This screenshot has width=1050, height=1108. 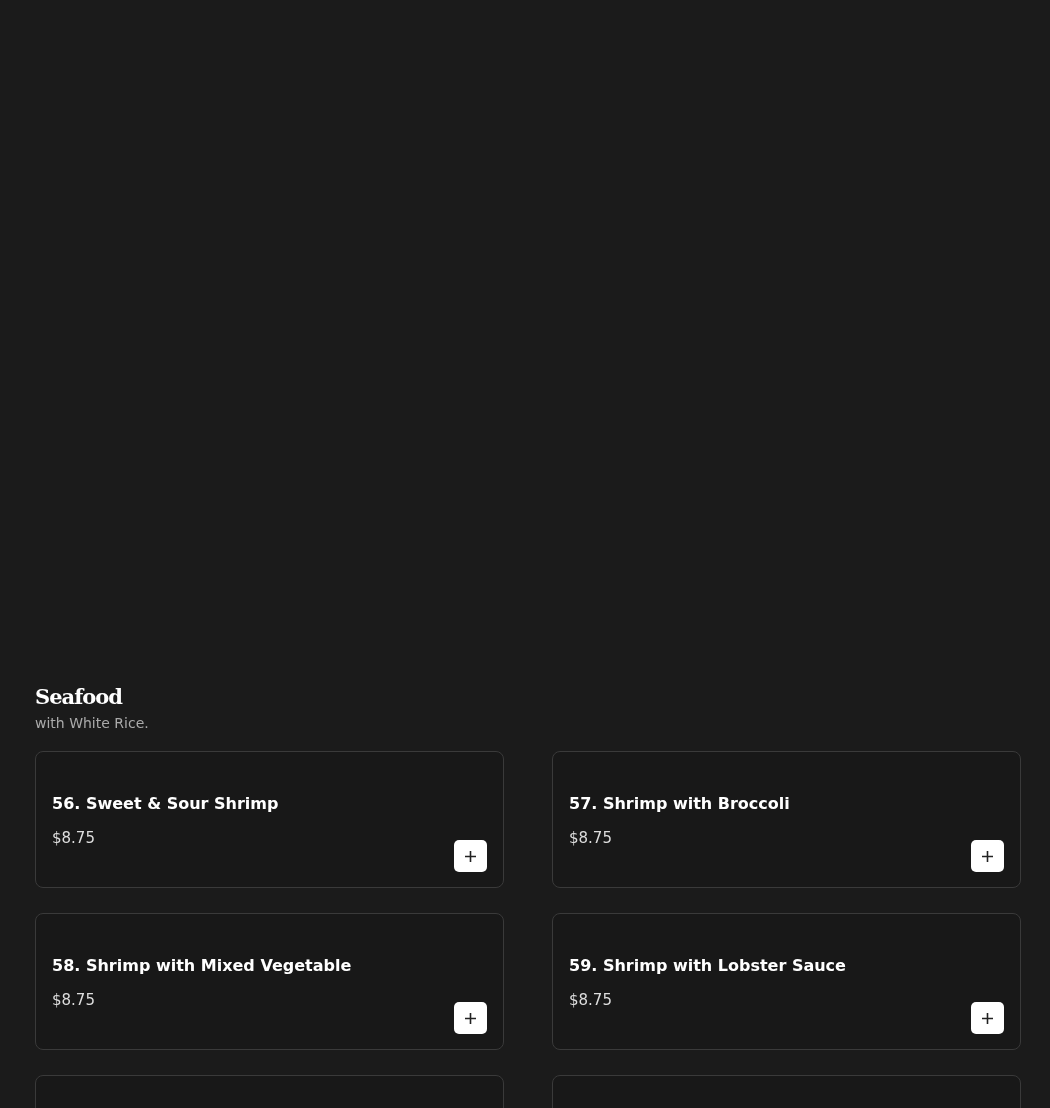 I want to click on menu-item-card: 59. Shrimp with Lobster Sauce $8.75, so click(x=786, y=981).